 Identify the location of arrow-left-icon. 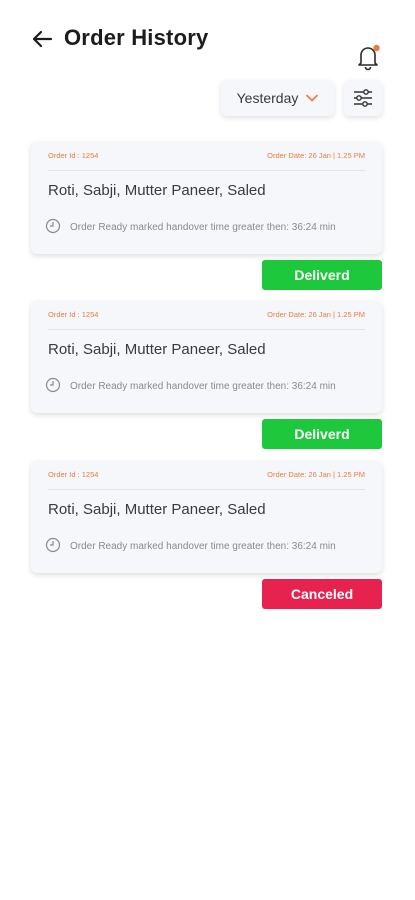
(42, 39).